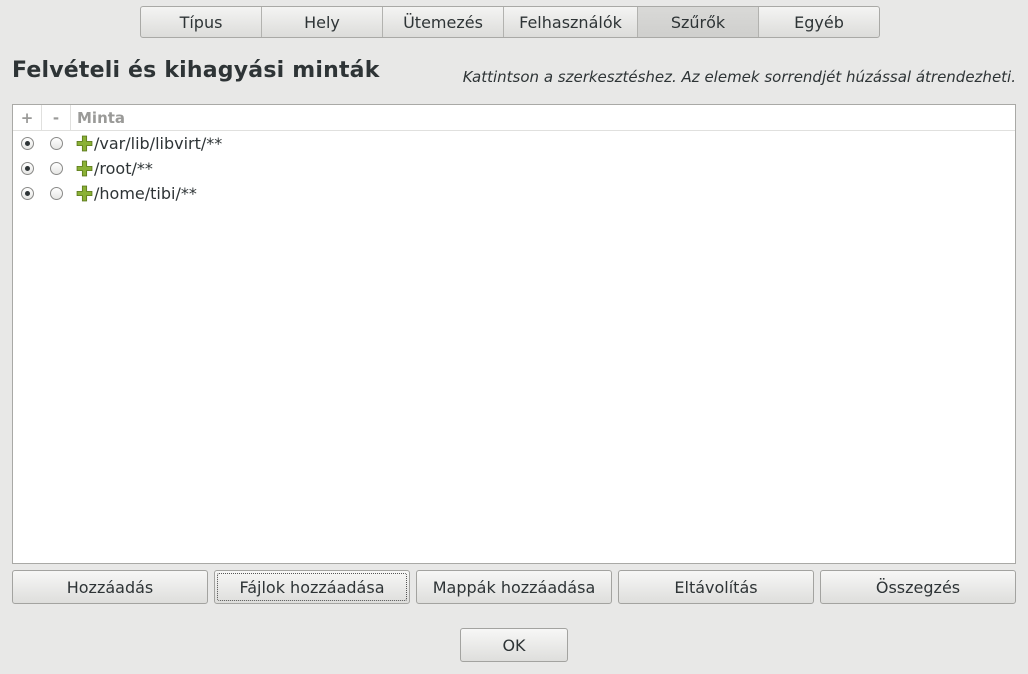 The height and width of the screenshot is (674, 1028). I want to click on table-row: /home/tibi/**, so click(514, 193).